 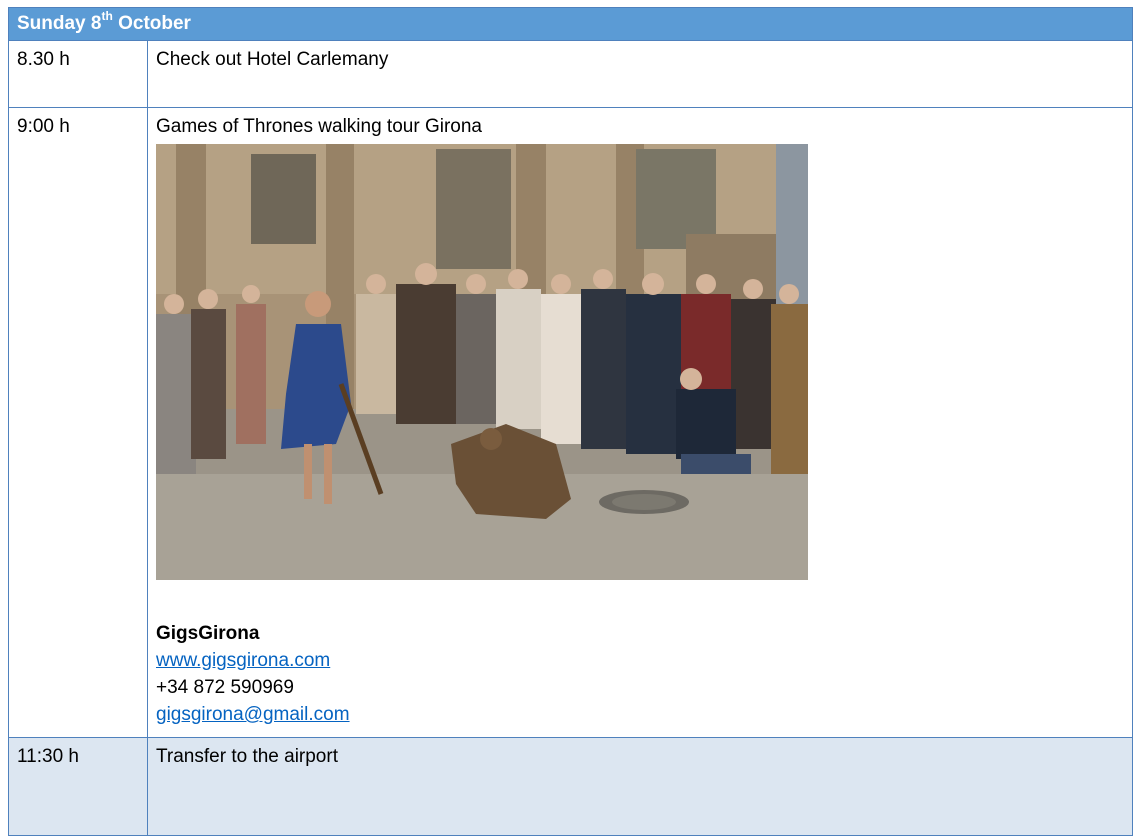 I want to click on row-activity: Transfer to the airport, so click(x=247, y=756).